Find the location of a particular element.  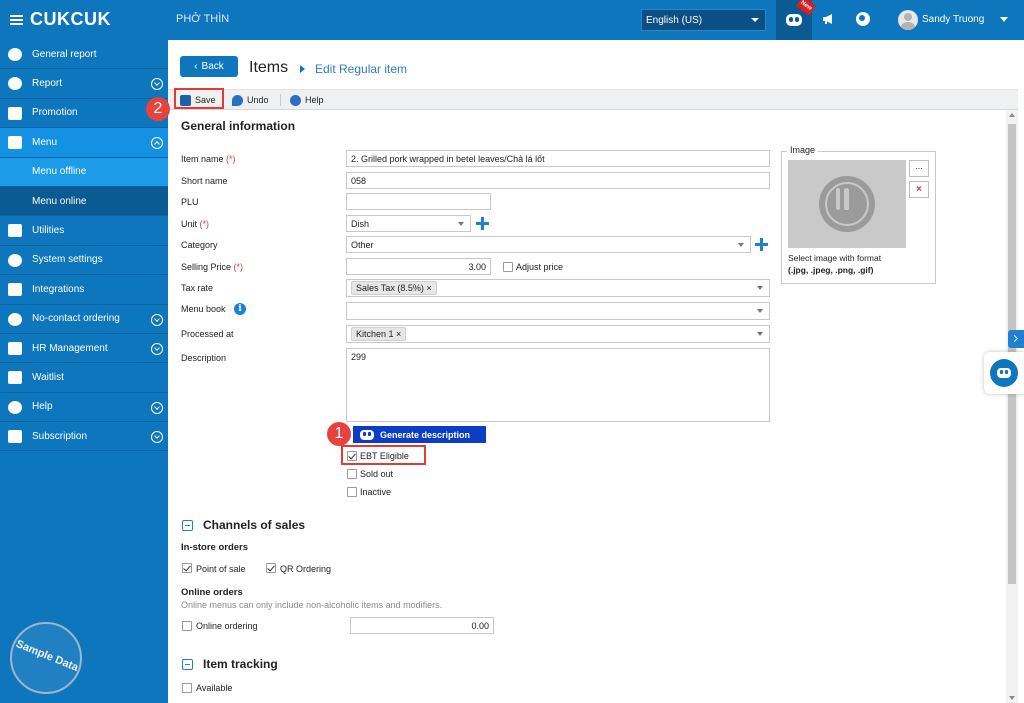

chevron-up-icon is located at coordinates (157, 143).